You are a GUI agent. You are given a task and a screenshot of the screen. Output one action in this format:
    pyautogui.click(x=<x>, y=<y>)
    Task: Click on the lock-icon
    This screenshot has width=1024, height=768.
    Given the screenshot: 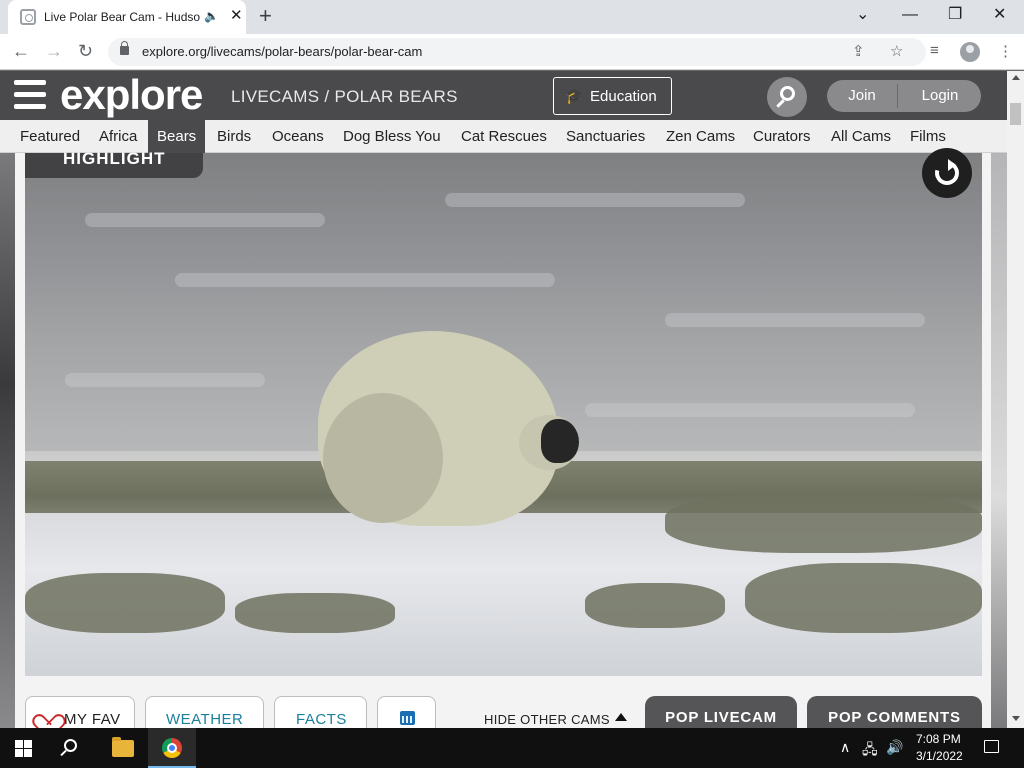 What is the action you would take?
    pyautogui.click(x=124, y=48)
    